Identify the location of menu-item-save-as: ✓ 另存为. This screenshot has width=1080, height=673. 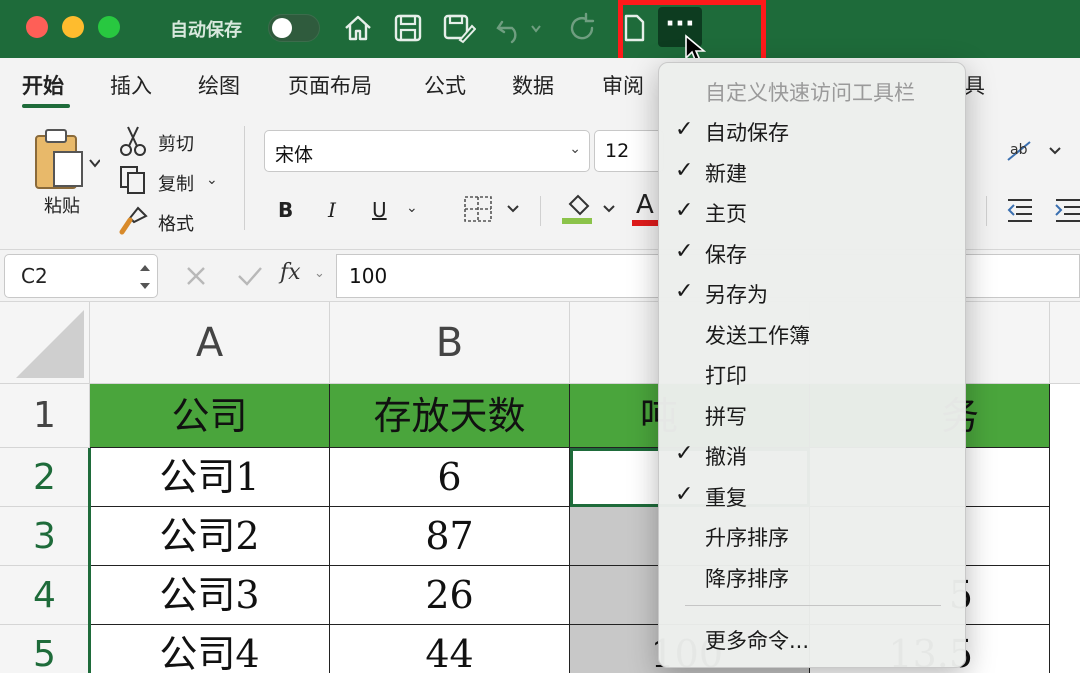
(812, 293).